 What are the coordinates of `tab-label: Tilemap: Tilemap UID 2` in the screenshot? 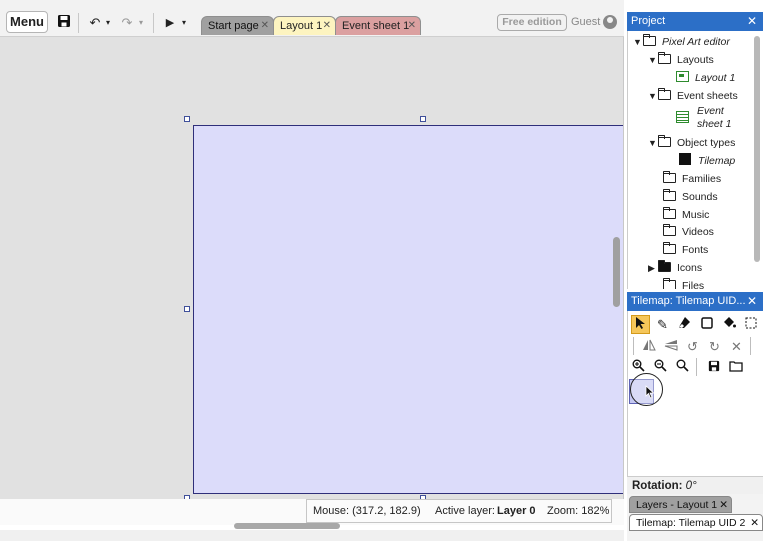 It's located at (691, 523).